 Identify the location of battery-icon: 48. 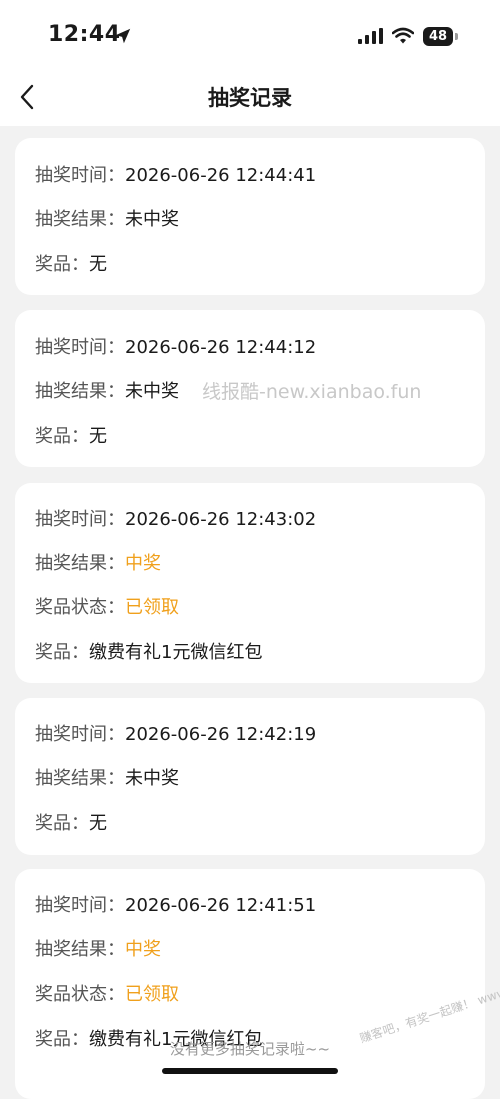
(438, 36).